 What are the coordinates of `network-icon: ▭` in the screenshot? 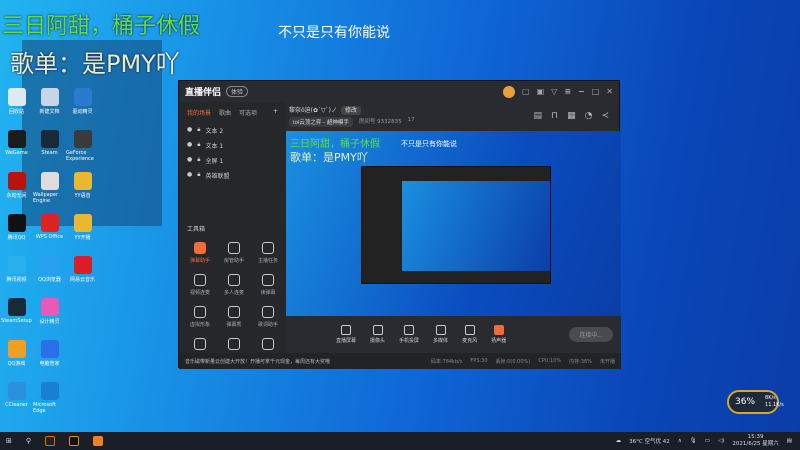 It's located at (707, 441).